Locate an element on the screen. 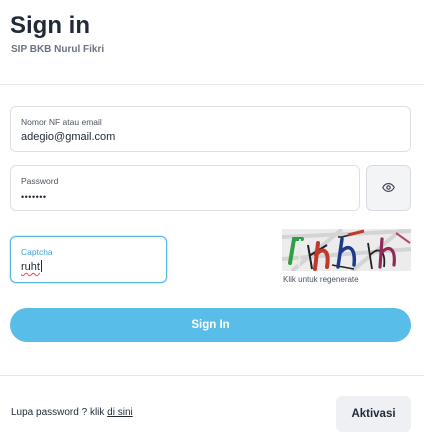  captcha-value: ruht is located at coordinates (30, 267).